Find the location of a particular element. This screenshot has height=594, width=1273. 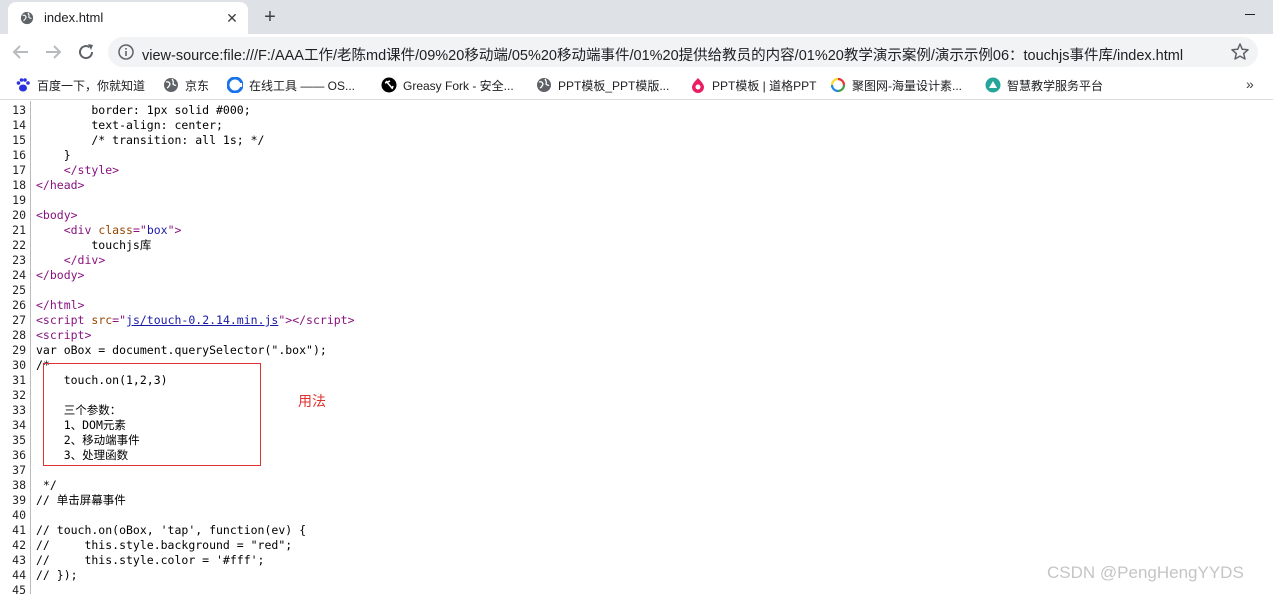

bookmarks-overflow-icon: » is located at coordinates (1250, 84).